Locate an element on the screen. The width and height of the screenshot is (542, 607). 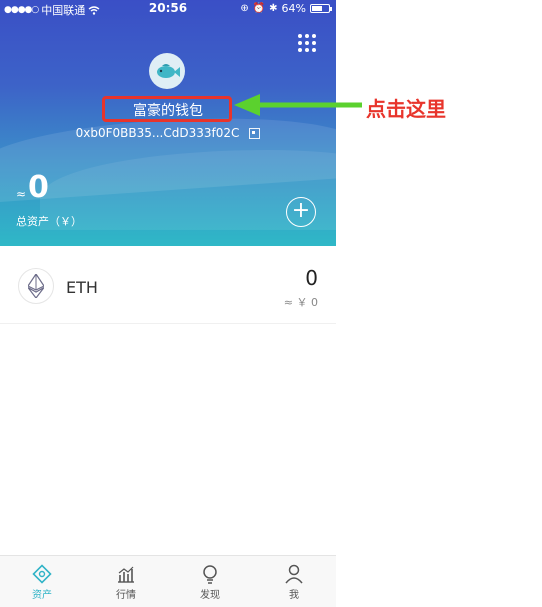
market-icon is located at coordinates (126, 574).